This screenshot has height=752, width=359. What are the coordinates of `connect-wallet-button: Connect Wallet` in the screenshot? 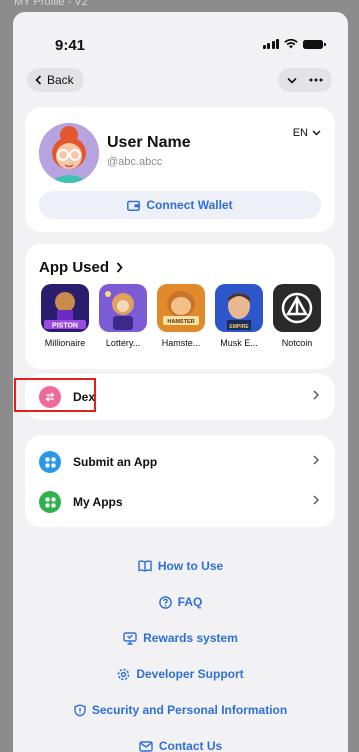 It's located at (180, 205).